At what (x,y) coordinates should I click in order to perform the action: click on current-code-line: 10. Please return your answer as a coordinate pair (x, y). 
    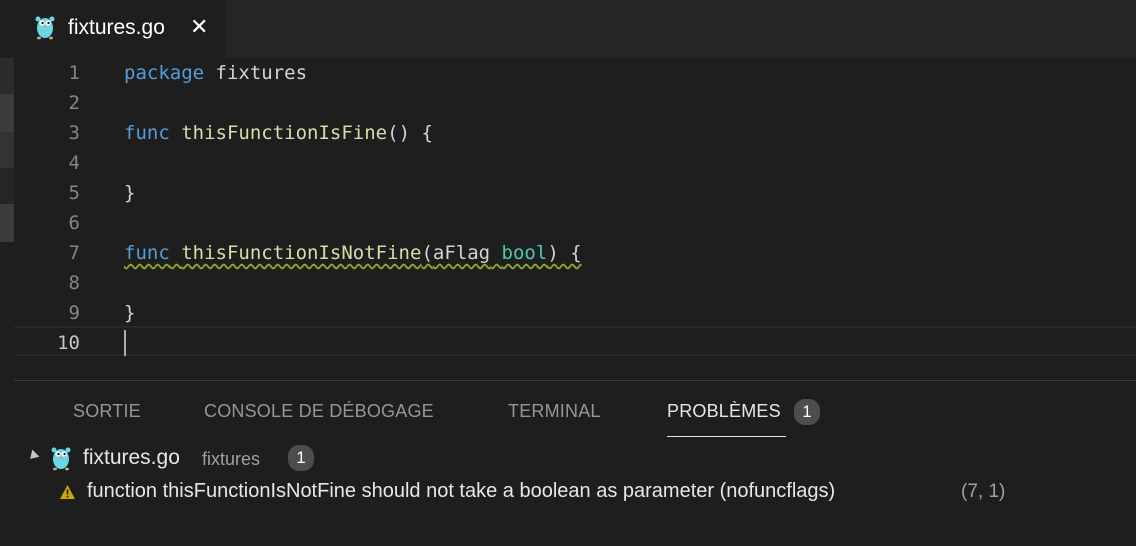
    Looking at the image, I should click on (575, 341).